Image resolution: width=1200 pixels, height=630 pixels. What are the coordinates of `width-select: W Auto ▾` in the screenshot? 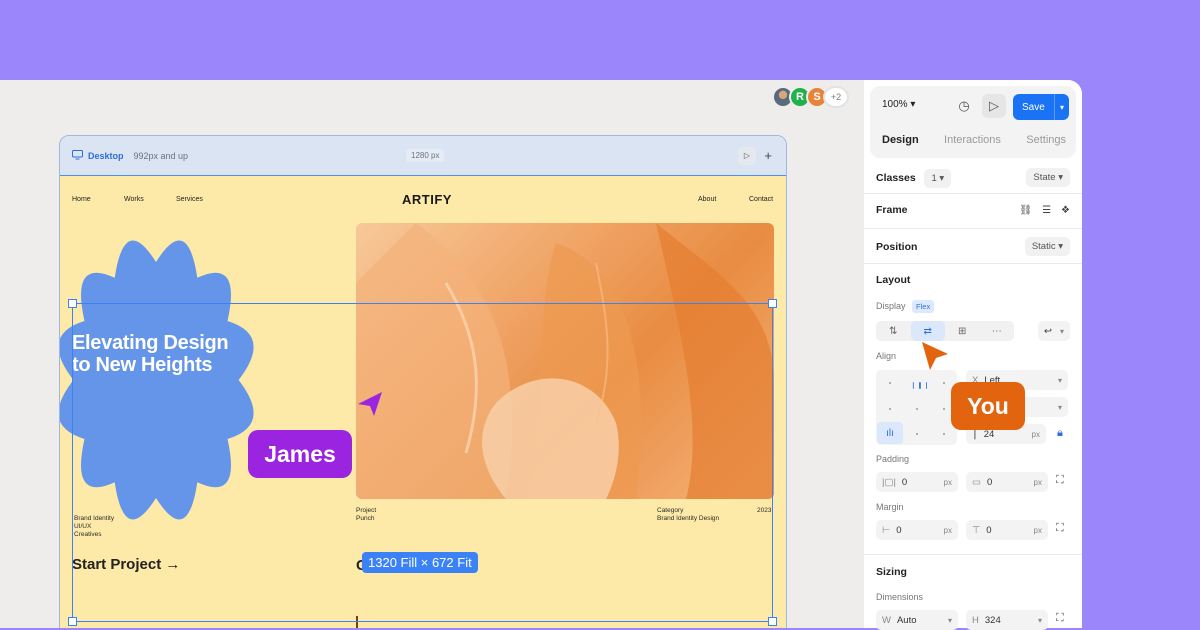 It's located at (917, 620).